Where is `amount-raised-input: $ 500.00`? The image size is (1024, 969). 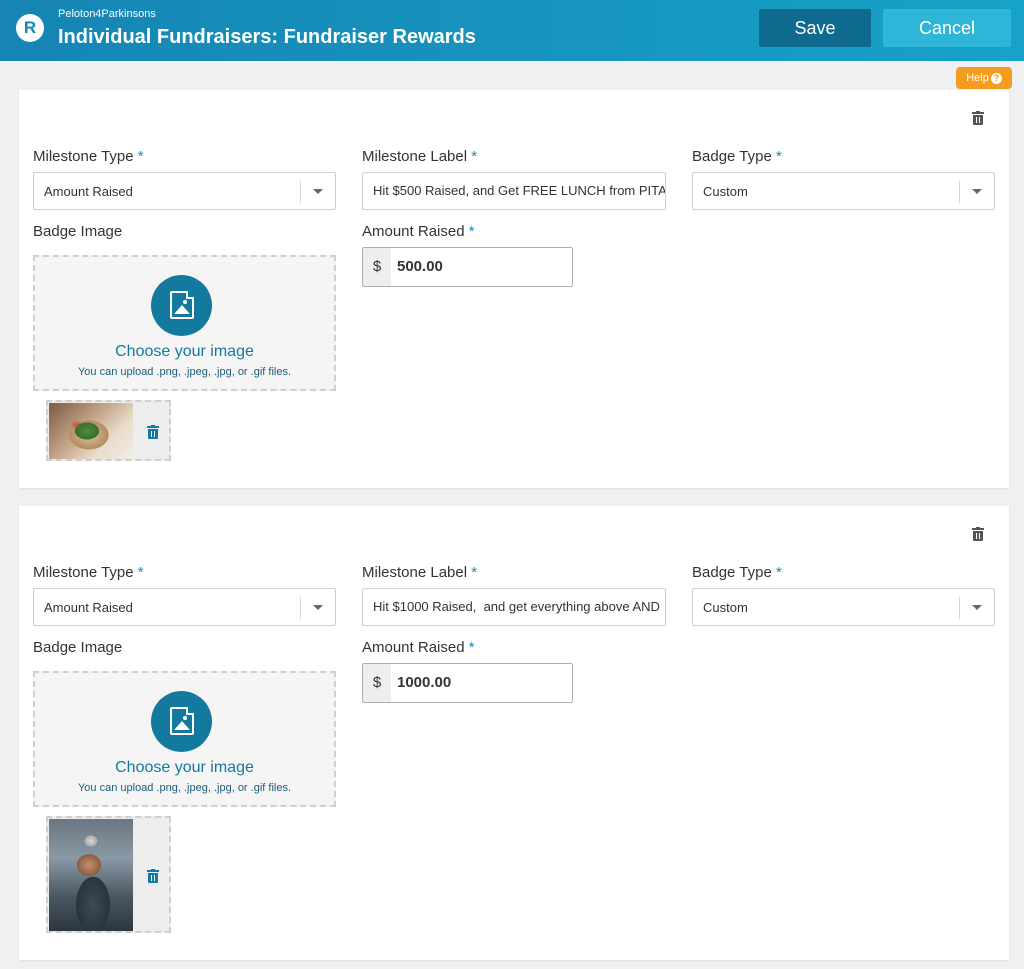 amount-raised-input: $ 500.00 is located at coordinates (467, 267).